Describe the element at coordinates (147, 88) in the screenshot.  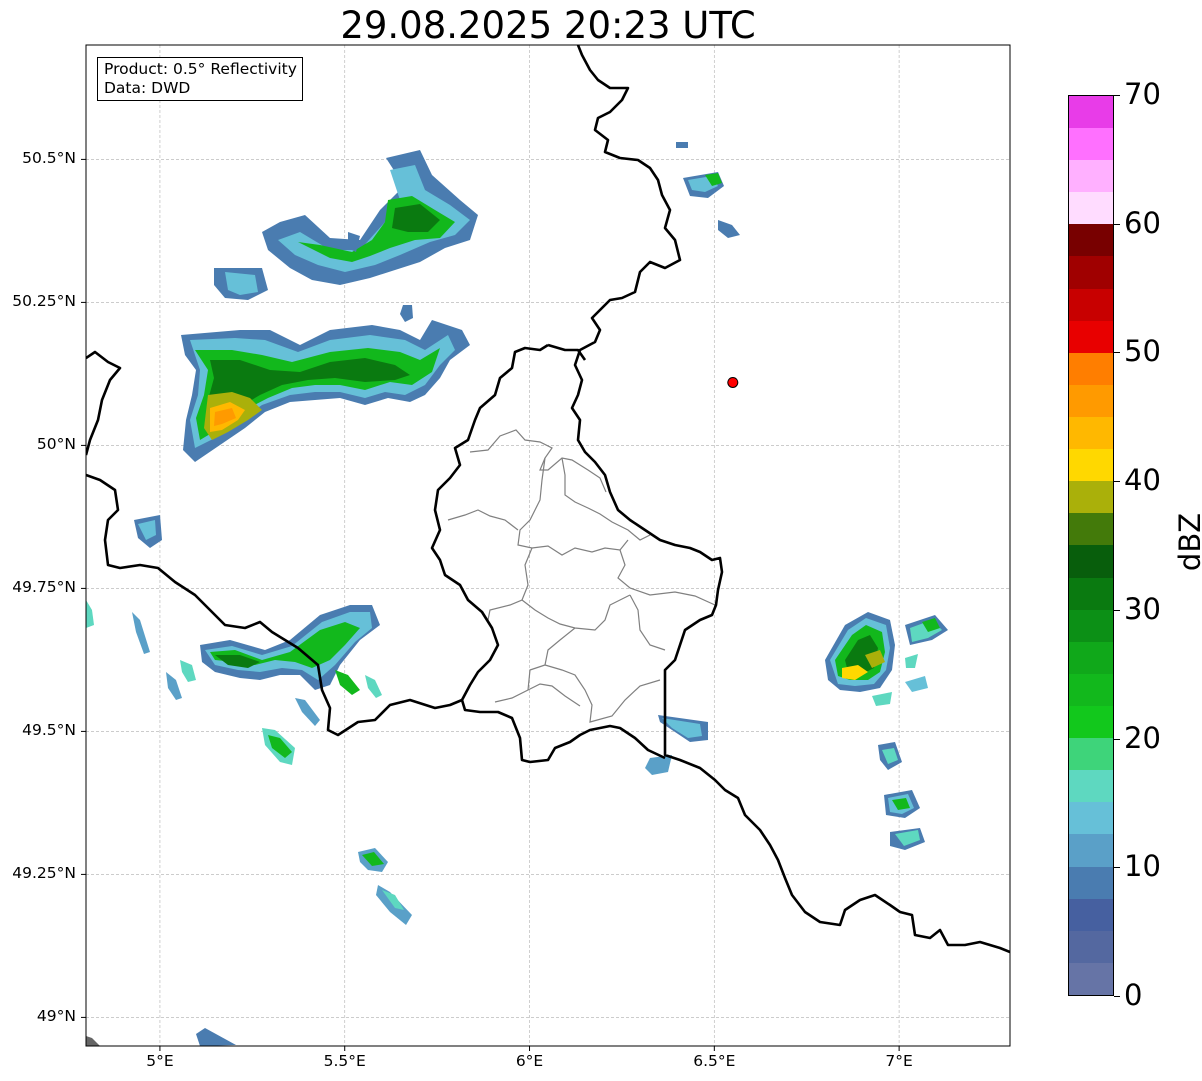
I see `data-source-label: Data: DWD` at that location.